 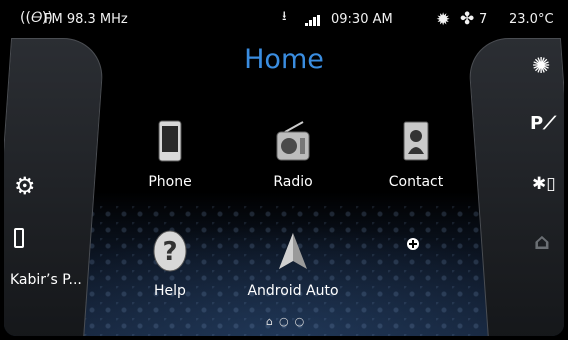 What do you see at coordinates (467, 19) in the screenshot?
I see `fan-icon: ✤` at bounding box center [467, 19].